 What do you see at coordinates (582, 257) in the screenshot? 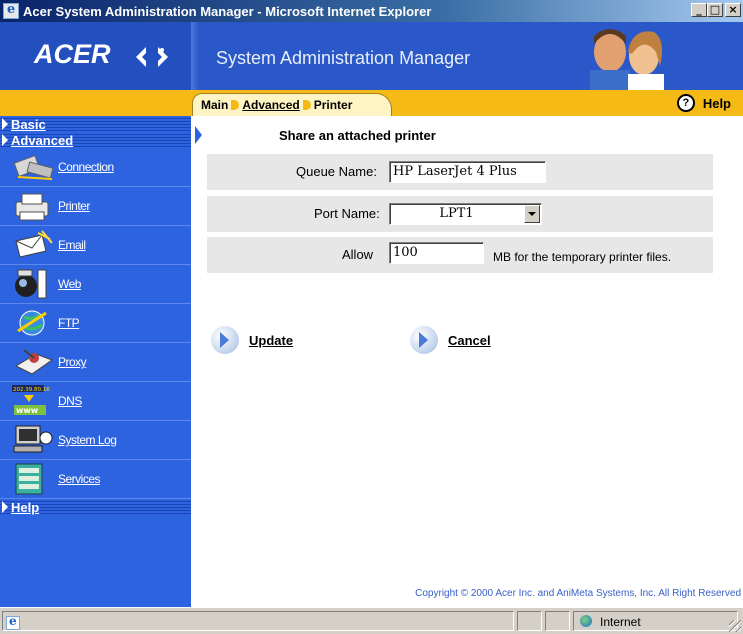
I see `allow-suffix: MB for the temporary printer files.` at bounding box center [582, 257].